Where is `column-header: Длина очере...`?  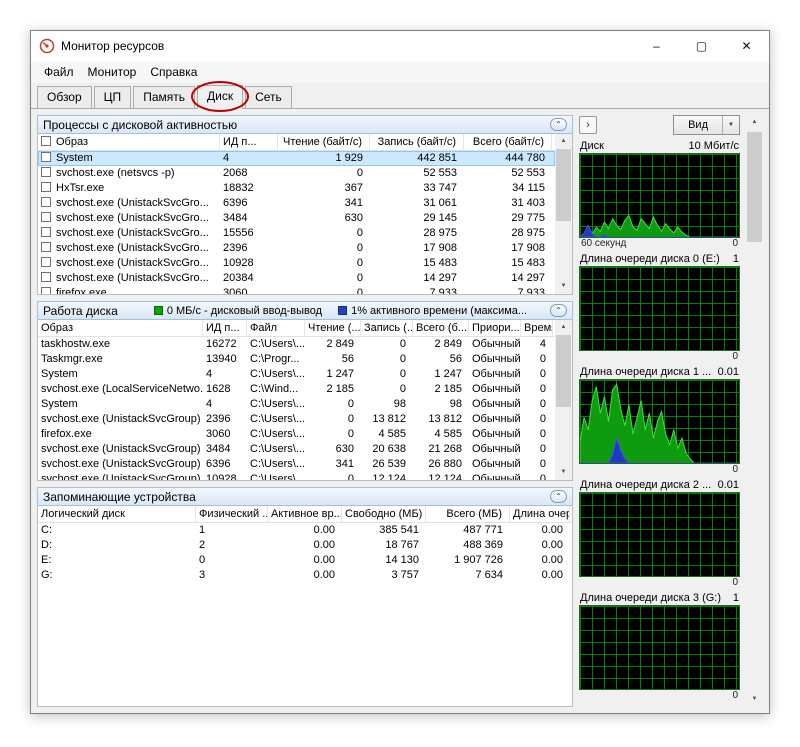
column-header: Длина очере... is located at coordinates (540, 514).